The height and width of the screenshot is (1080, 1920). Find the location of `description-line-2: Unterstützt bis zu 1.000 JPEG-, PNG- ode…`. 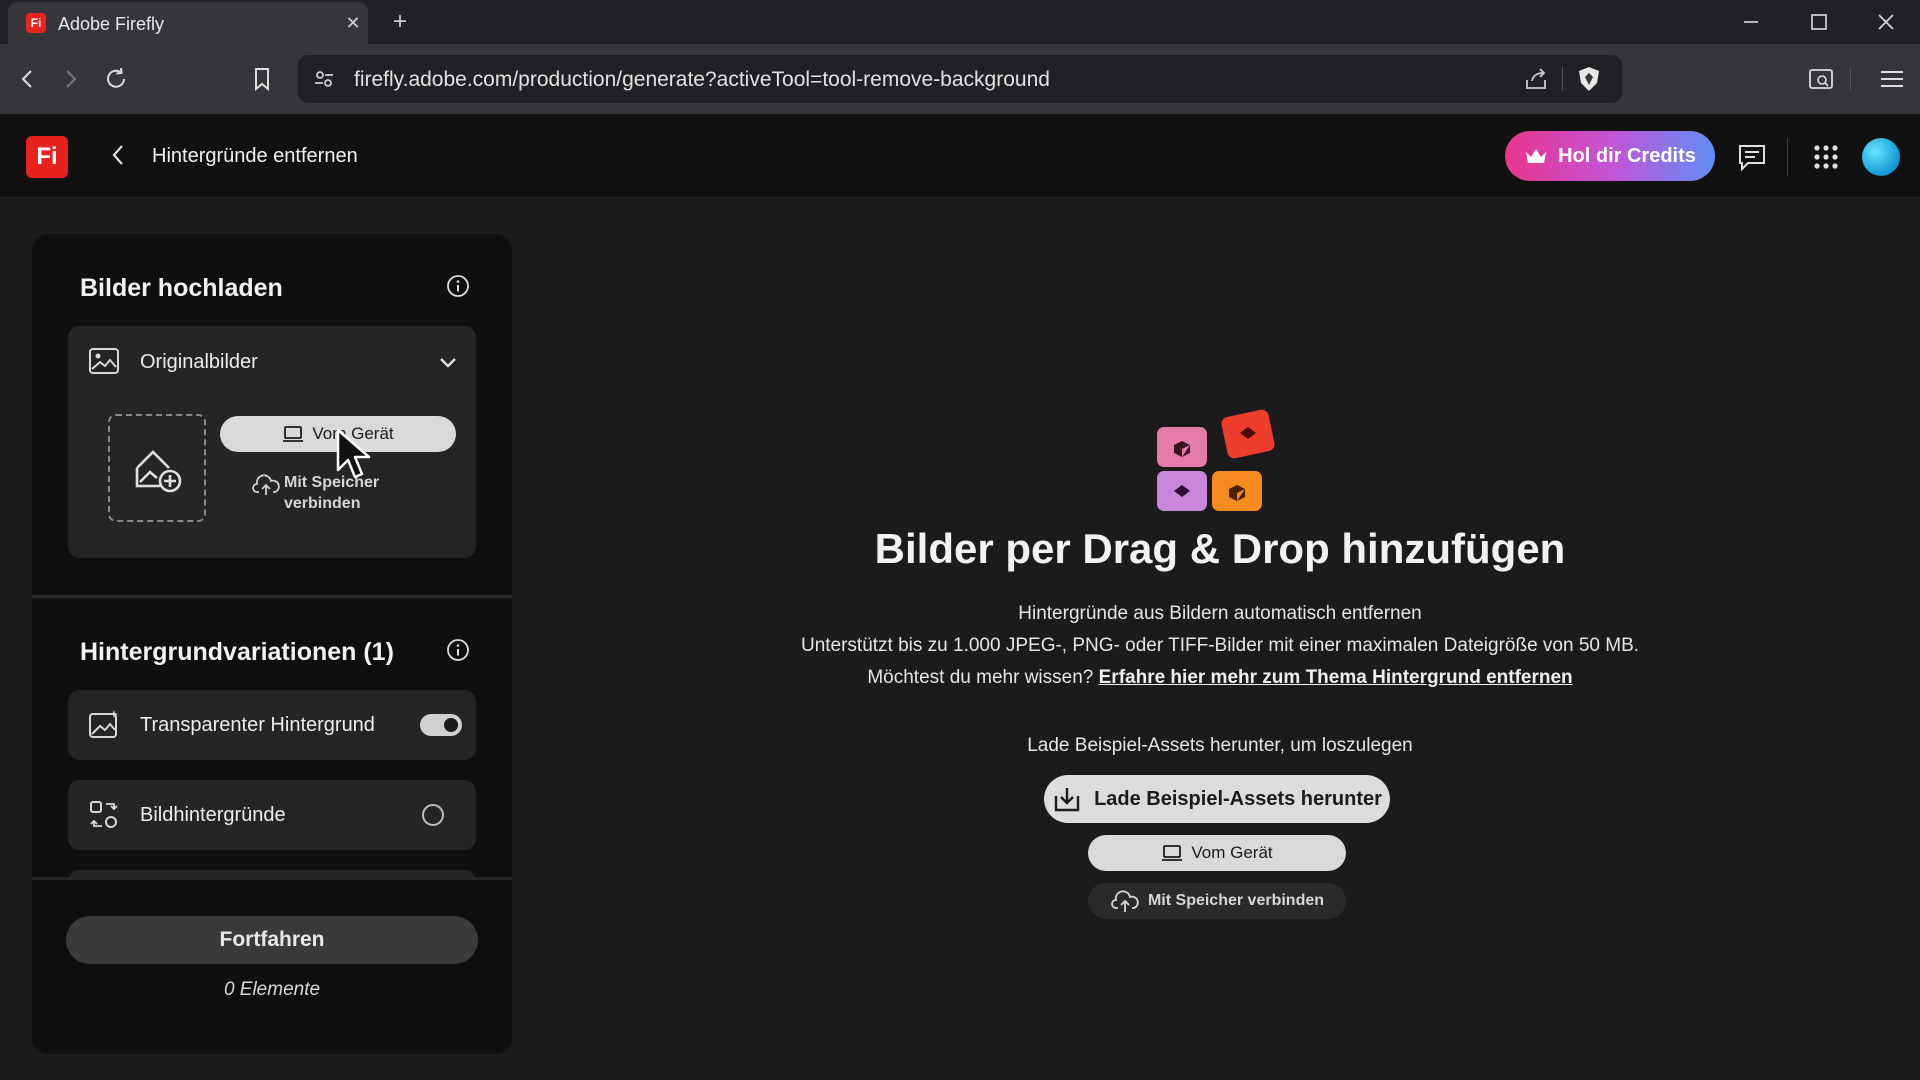

description-line-2: Unterstützt bis zu 1.000 JPEG-, PNG- ode… is located at coordinates (1220, 645).